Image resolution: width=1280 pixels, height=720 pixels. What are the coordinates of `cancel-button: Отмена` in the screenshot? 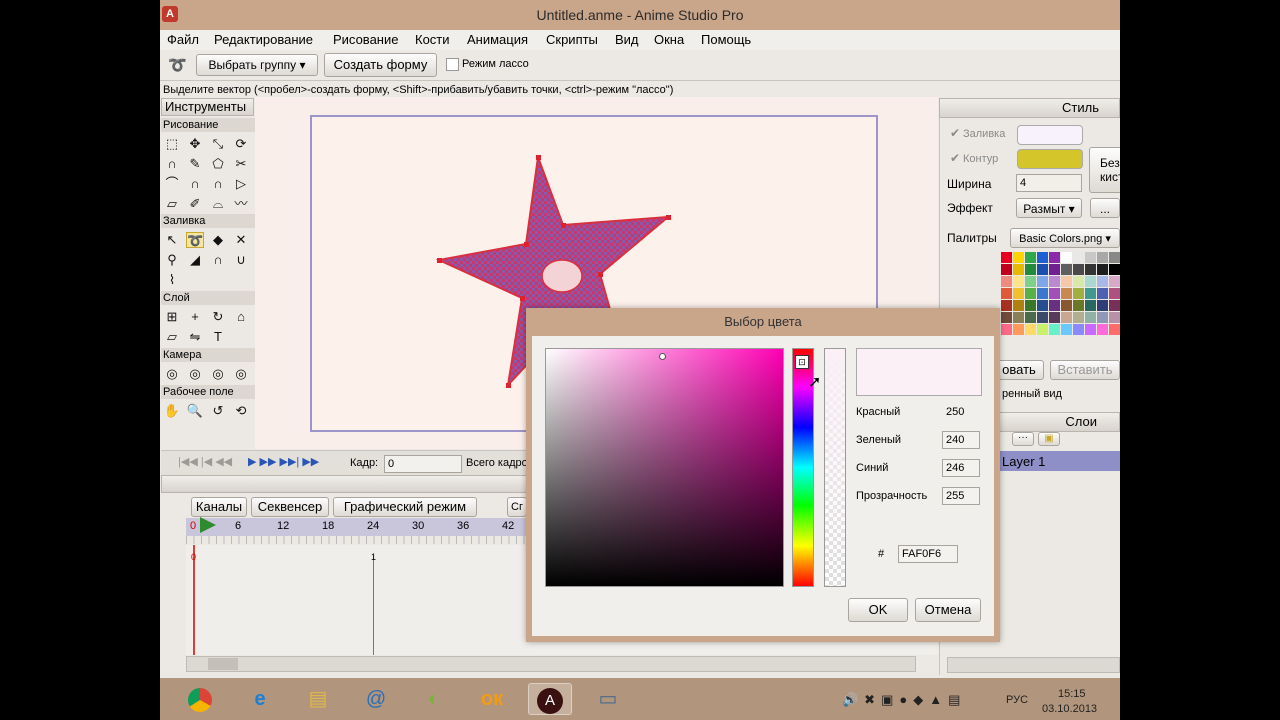 It's located at (948, 610).